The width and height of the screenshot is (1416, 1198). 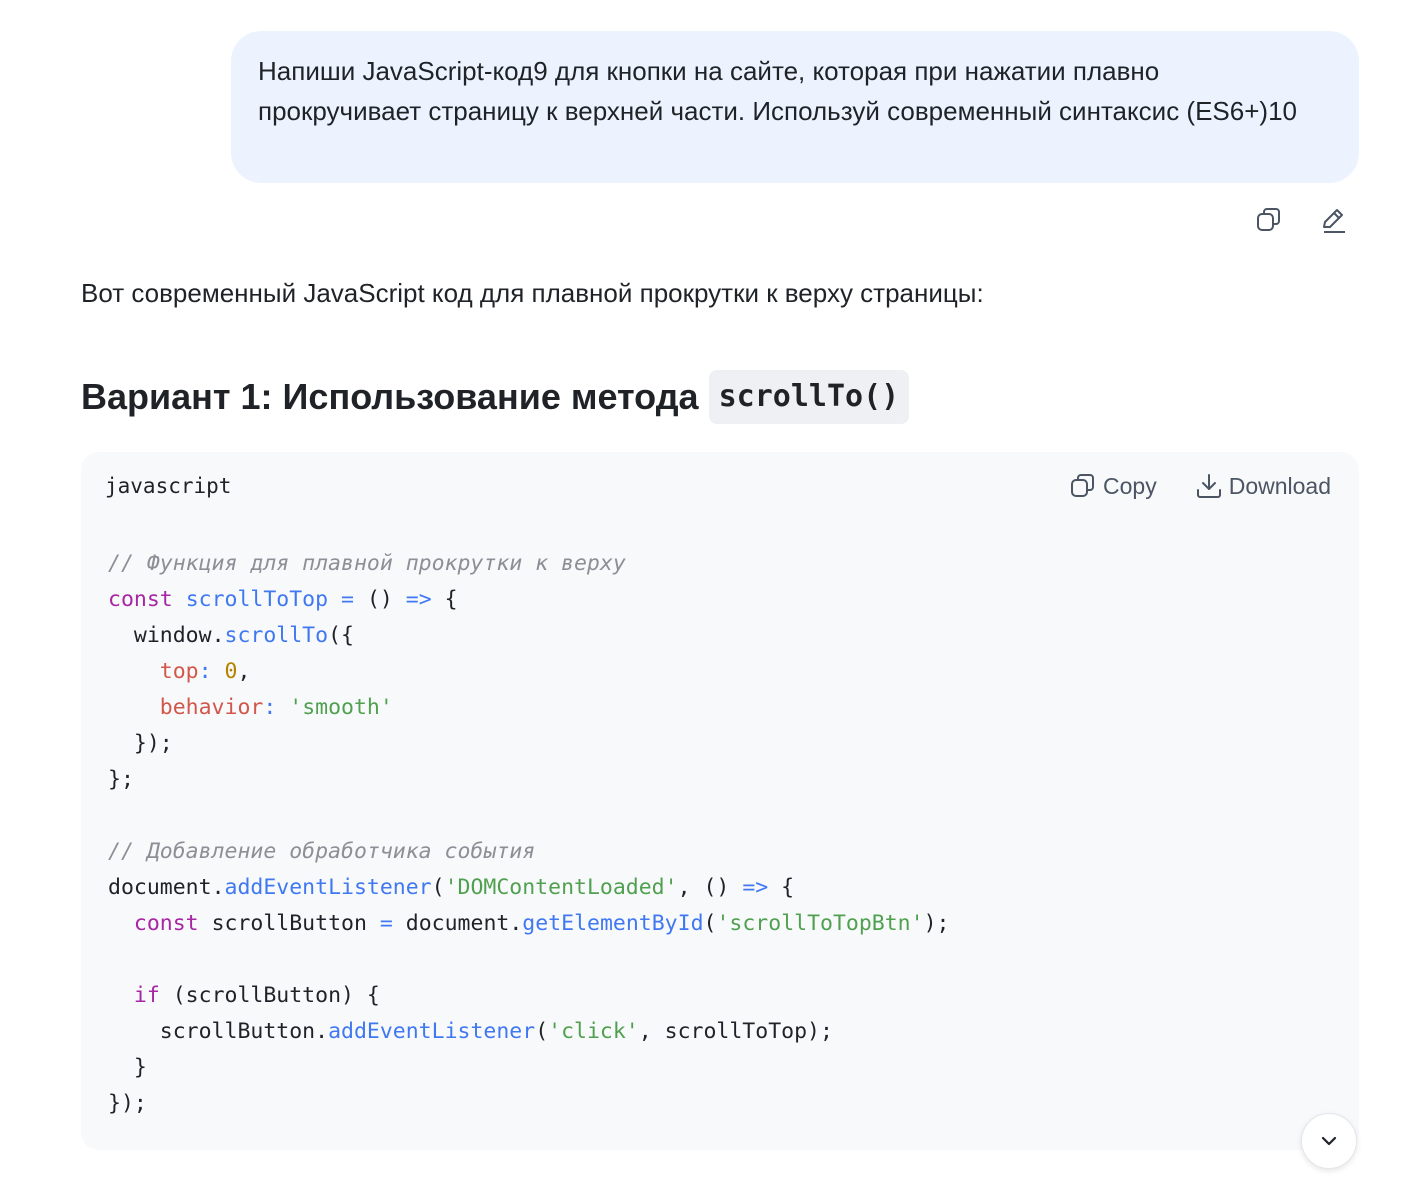 I want to click on code-language-label: javascript, so click(x=168, y=486).